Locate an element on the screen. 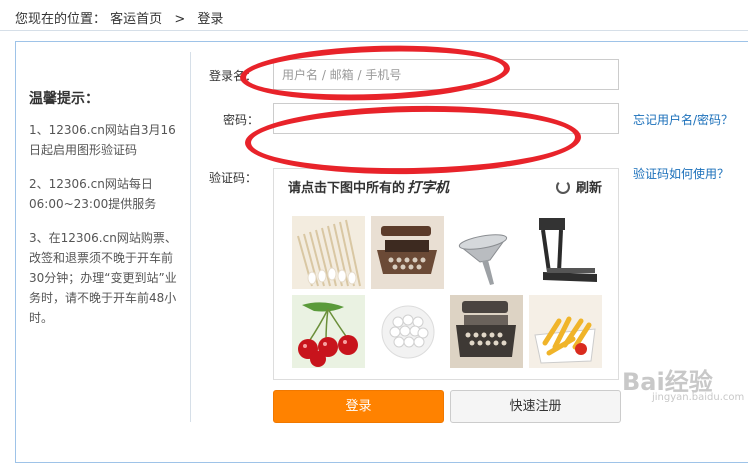  captcha-prompt-text: 请点击下图中所有的 is located at coordinates (347, 188).